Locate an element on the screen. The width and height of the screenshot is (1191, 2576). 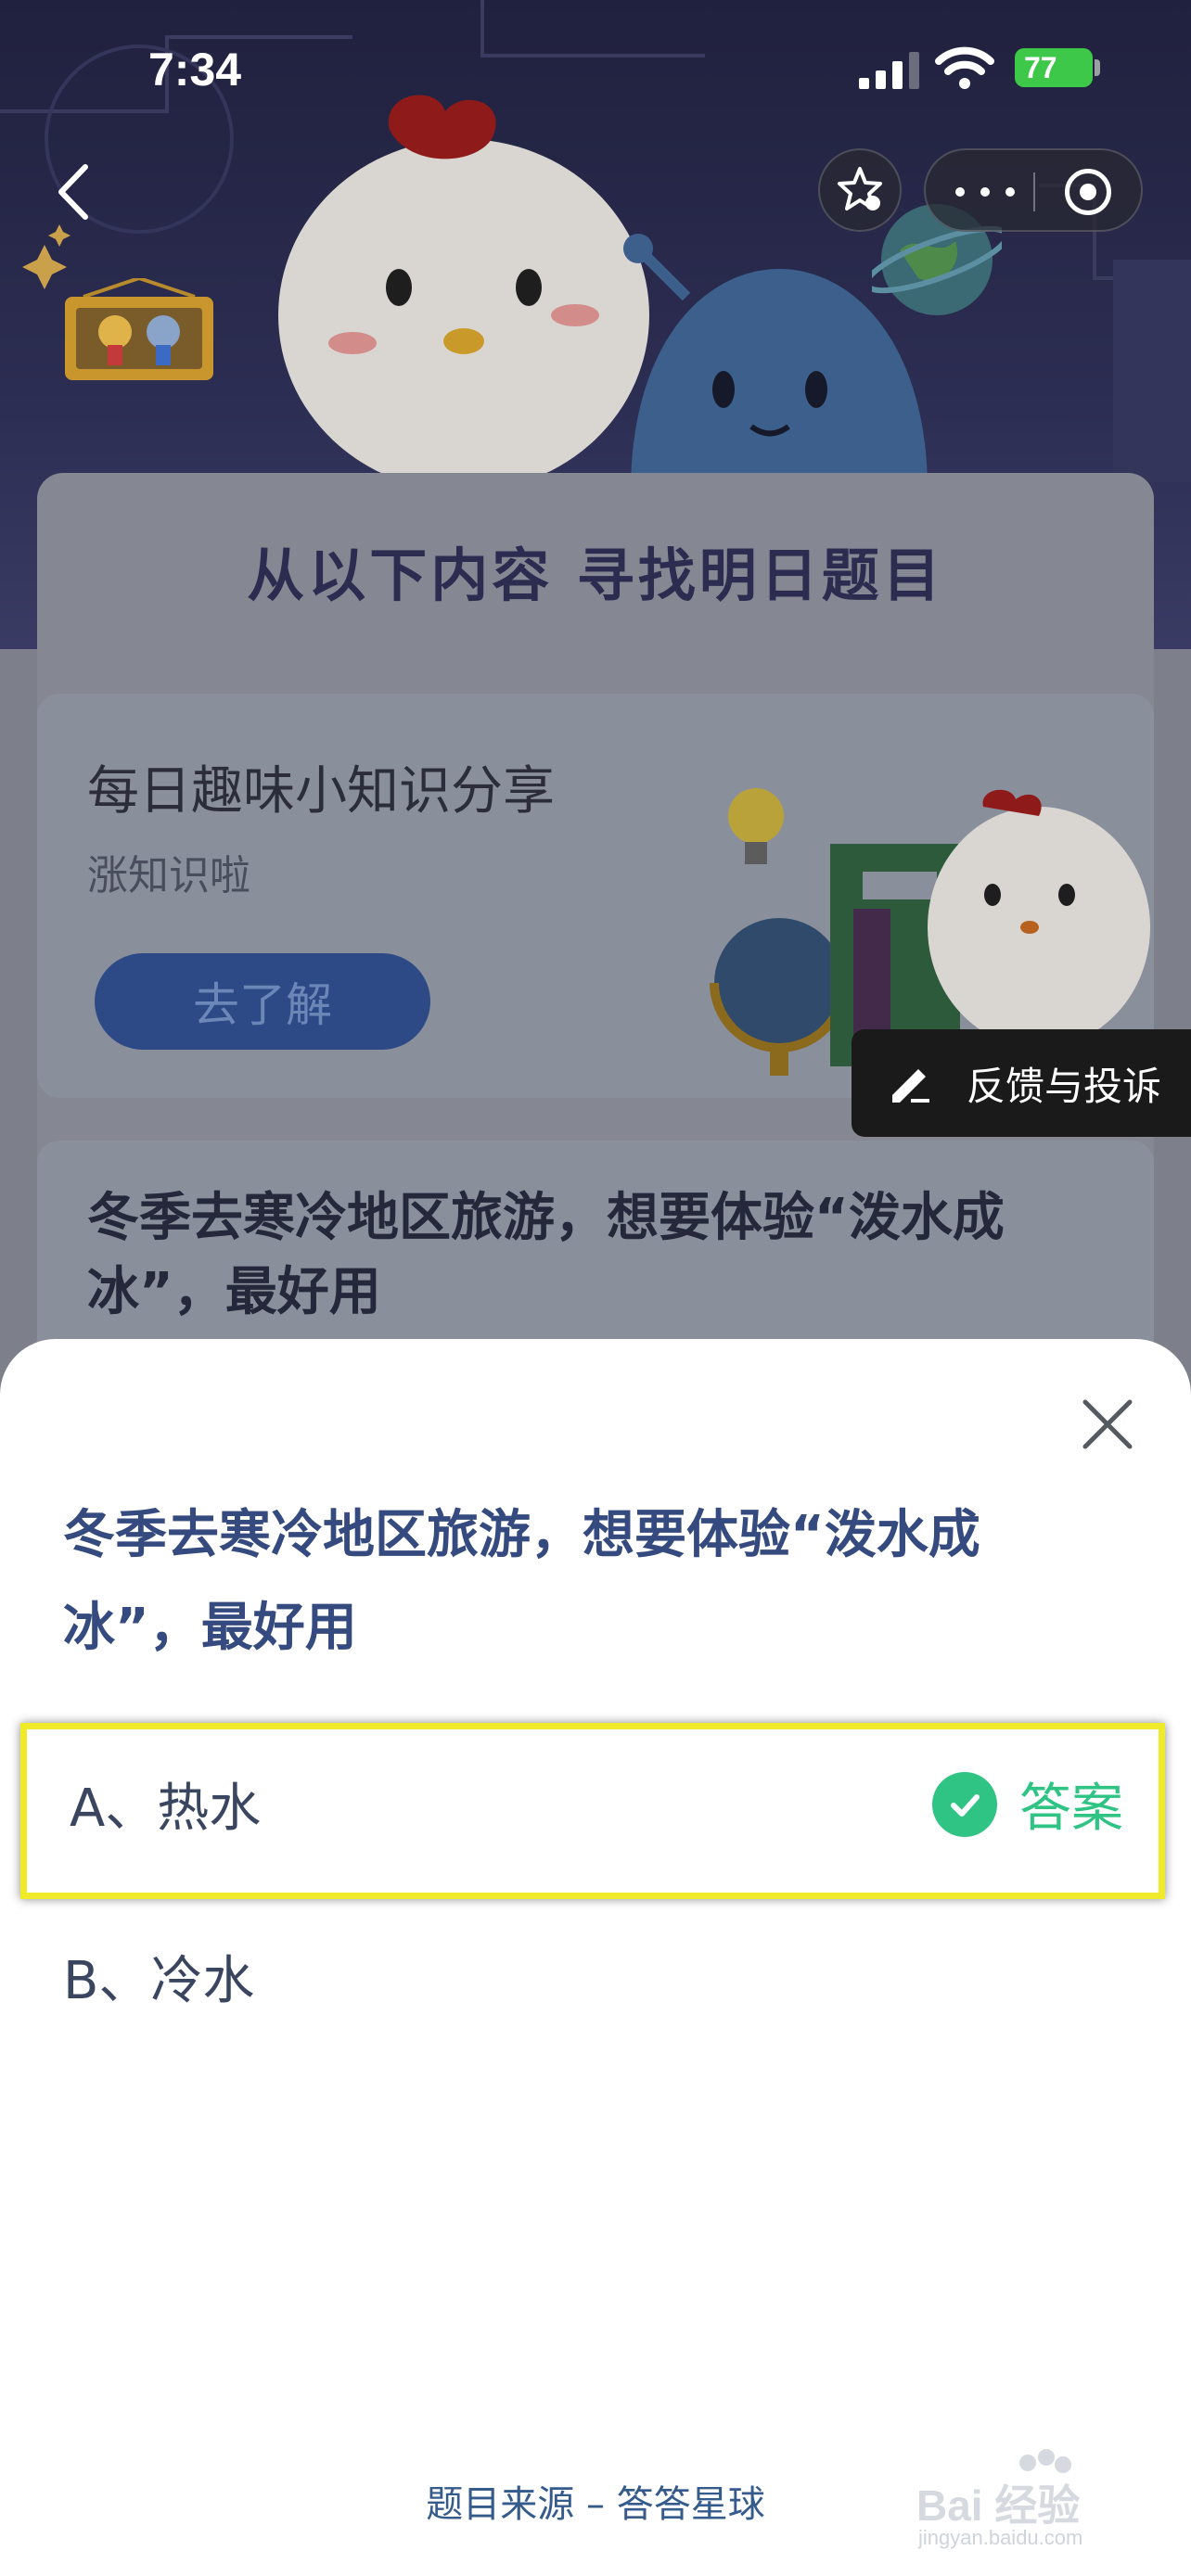
alien-mascot-illustration is located at coordinates (775, 363).